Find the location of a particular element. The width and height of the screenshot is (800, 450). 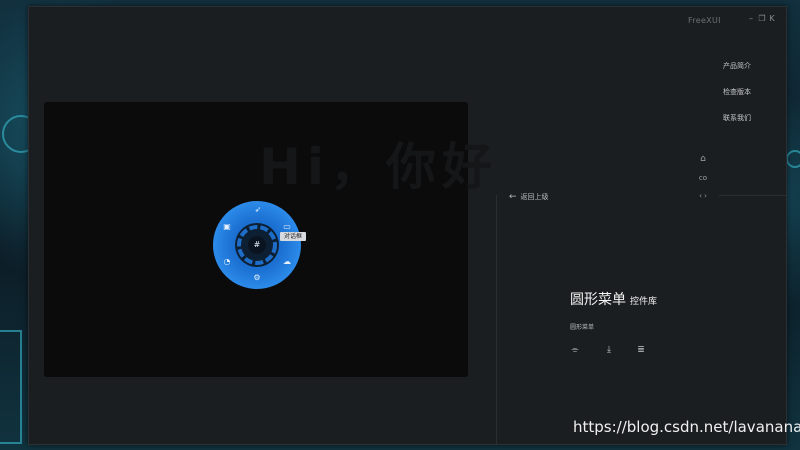

minus-icon: – is located at coordinates (751, 19).